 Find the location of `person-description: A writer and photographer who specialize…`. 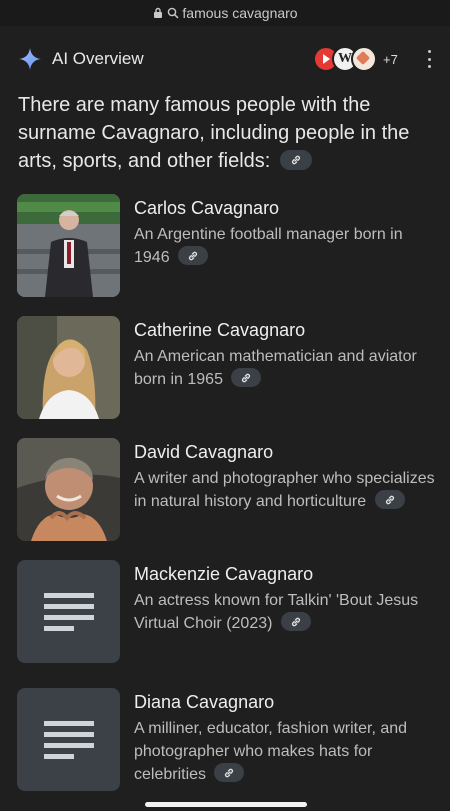

person-description: A writer and photographer who specialize… is located at coordinates (284, 490).